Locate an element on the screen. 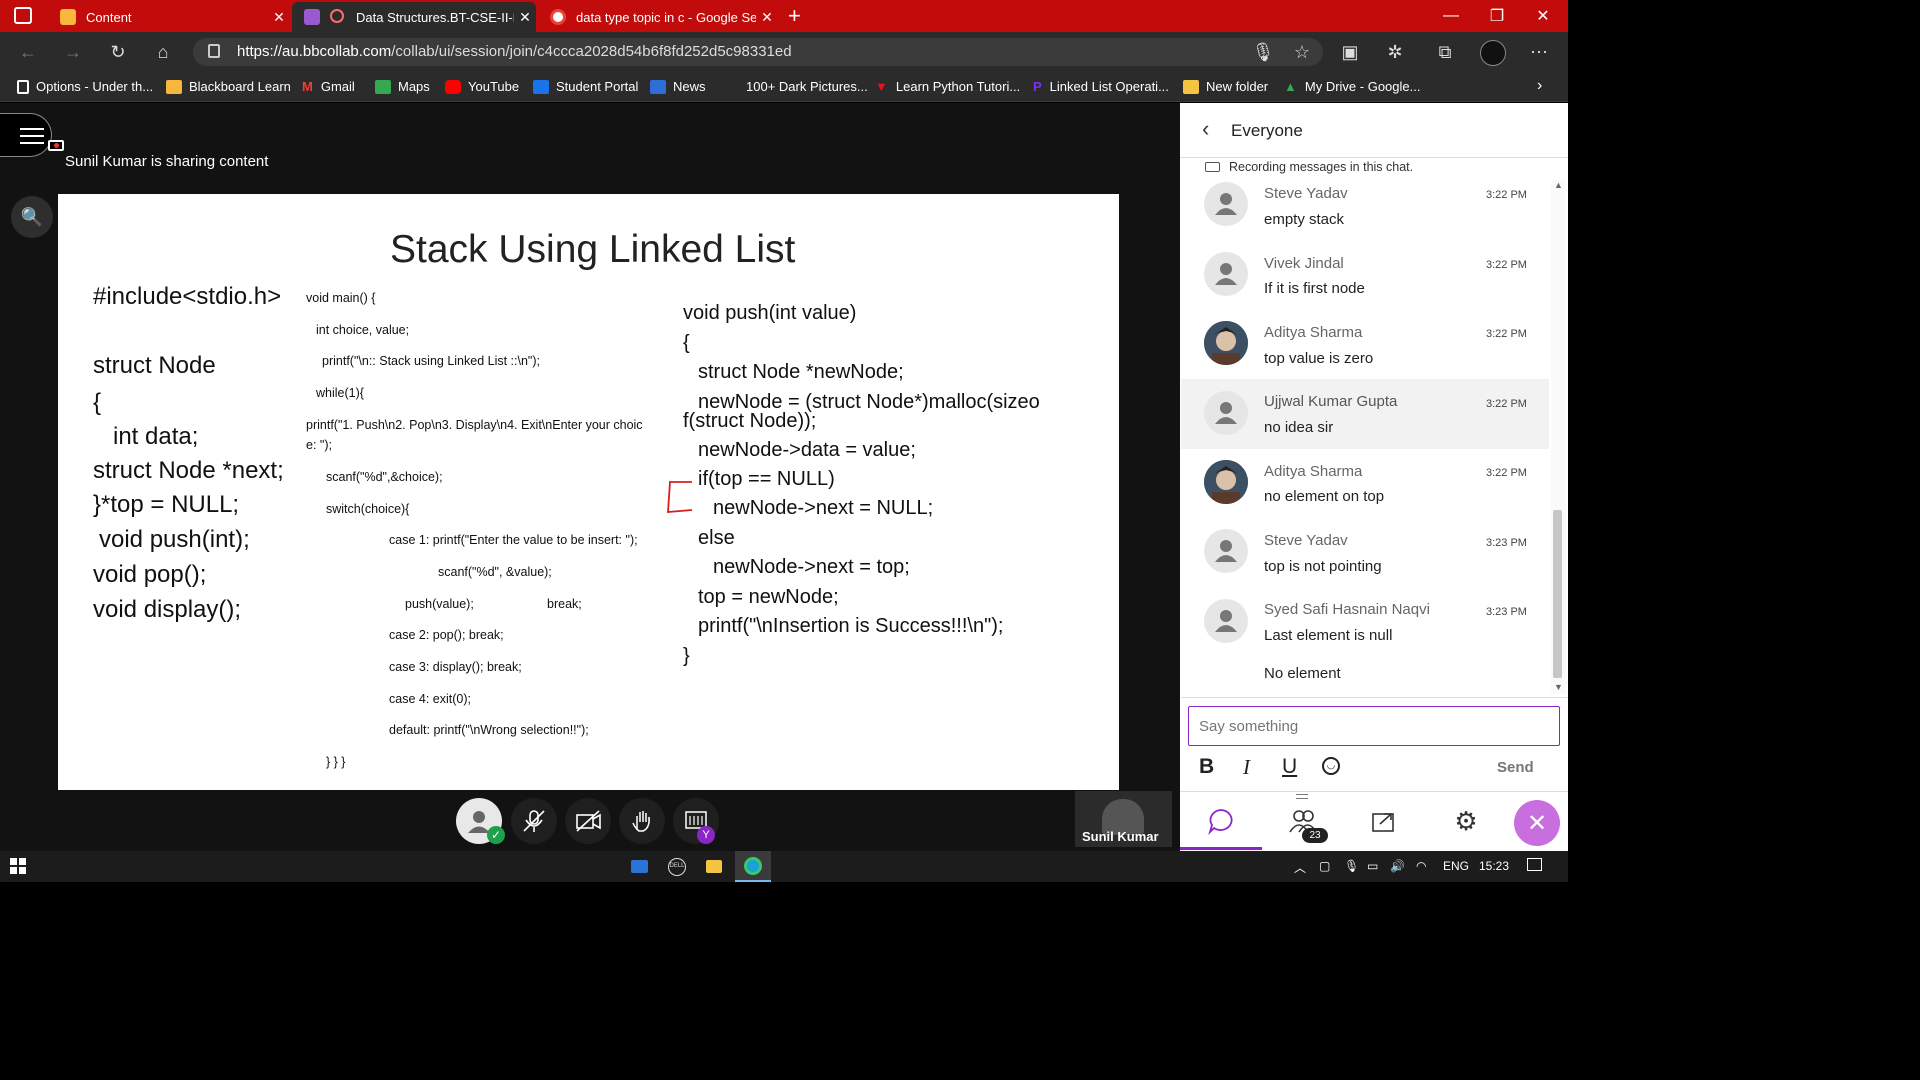  share-tab is located at coordinates (1384, 821).